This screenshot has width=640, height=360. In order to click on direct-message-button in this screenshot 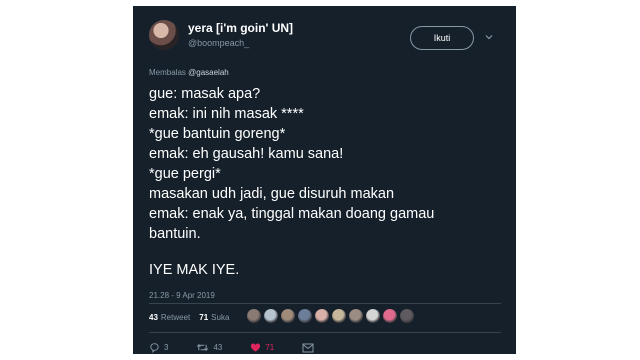, I will do `click(308, 348)`.